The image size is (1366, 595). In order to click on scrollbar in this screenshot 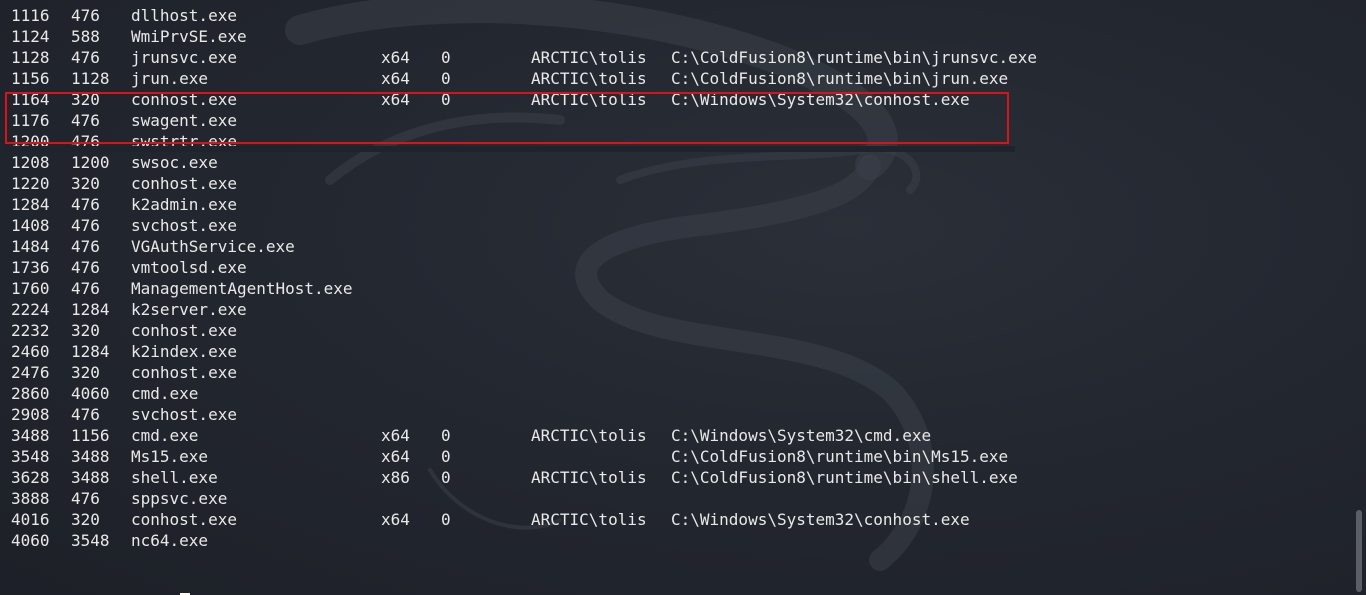, I will do `click(1359, 297)`.